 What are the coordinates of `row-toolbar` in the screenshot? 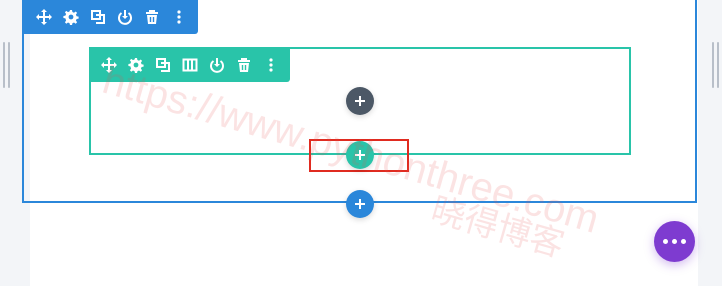 It's located at (190, 65).